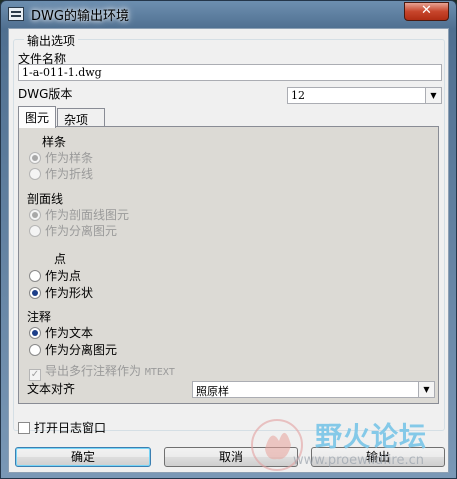 Image resolution: width=457 pixels, height=479 pixels. What do you see at coordinates (24, 428) in the screenshot?
I see `checkbox-icon` at bounding box center [24, 428].